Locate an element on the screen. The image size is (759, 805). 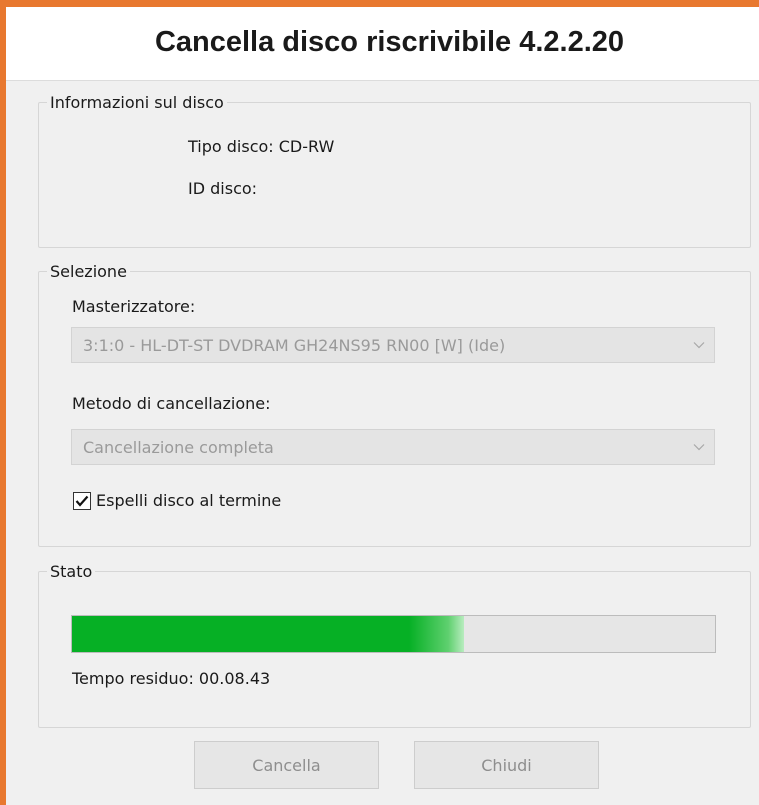
close-button-label: Chiudi is located at coordinates (506, 765).